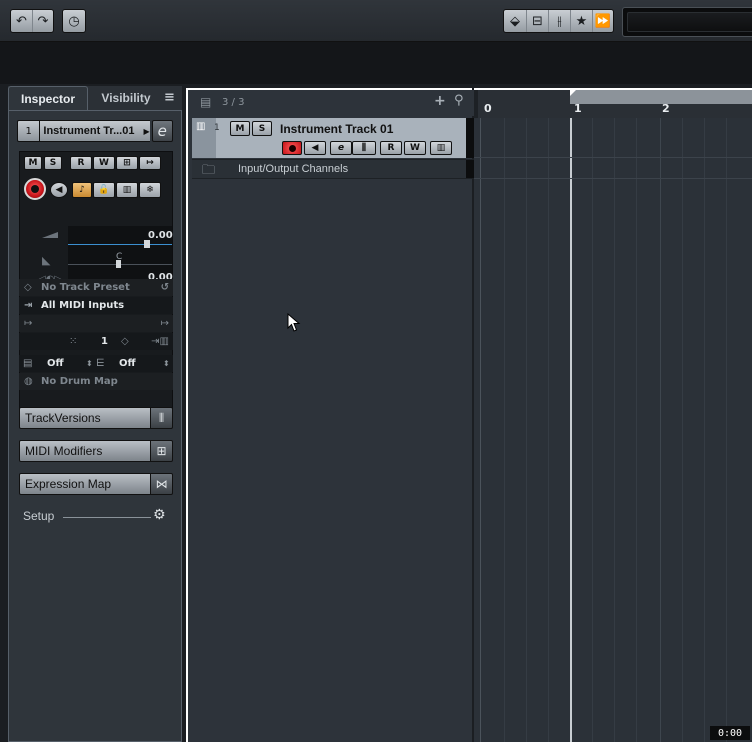 This screenshot has width=752, height=742. Describe the element at coordinates (127, 163) in the screenshot. I see `lane-icon: ⊞` at that location.